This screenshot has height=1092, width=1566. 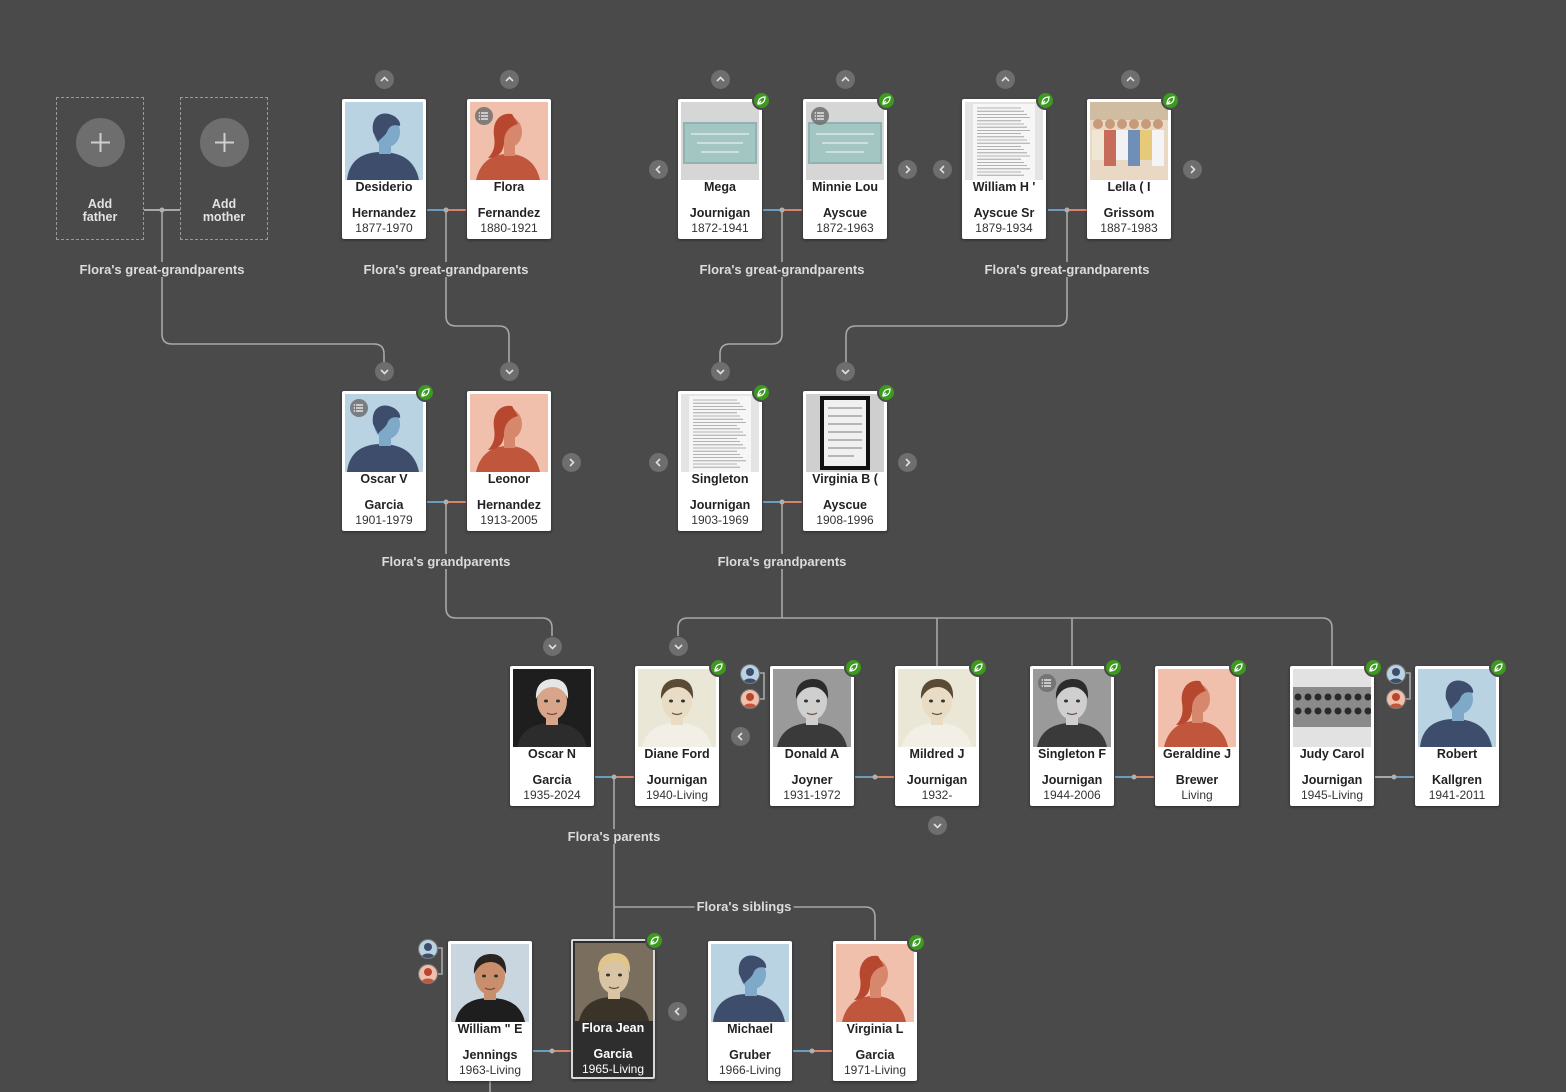 I want to click on person-card: Oscar V Garcia 1901-1979, so click(x=384, y=461).